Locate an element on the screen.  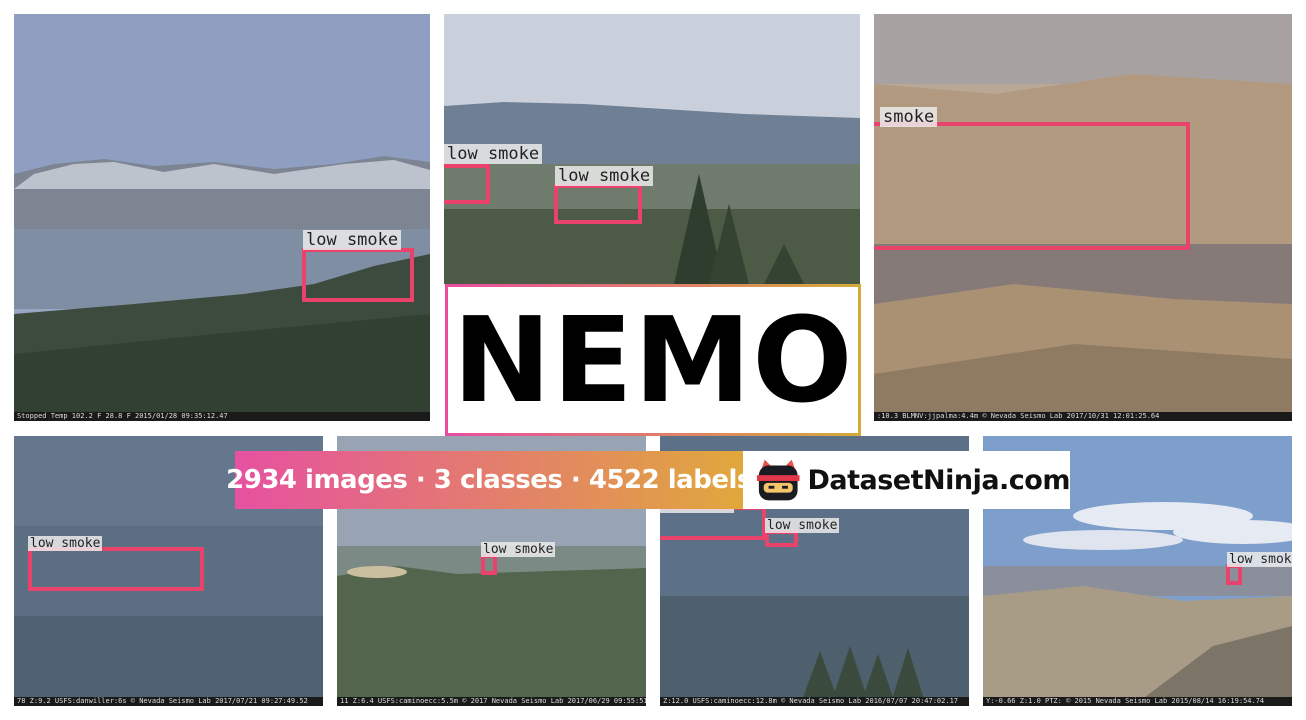
image-tile-2: low smoke low smoke is located at coordinates (652, 149).